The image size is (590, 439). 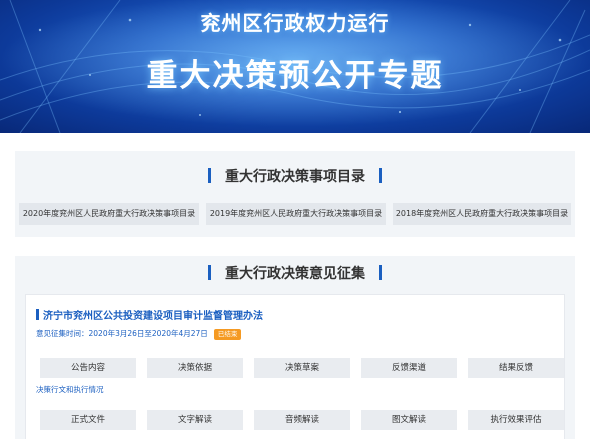 What do you see at coordinates (409, 420) in the screenshot?
I see `tab-graphic-interpretation: 图文解读` at bounding box center [409, 420].